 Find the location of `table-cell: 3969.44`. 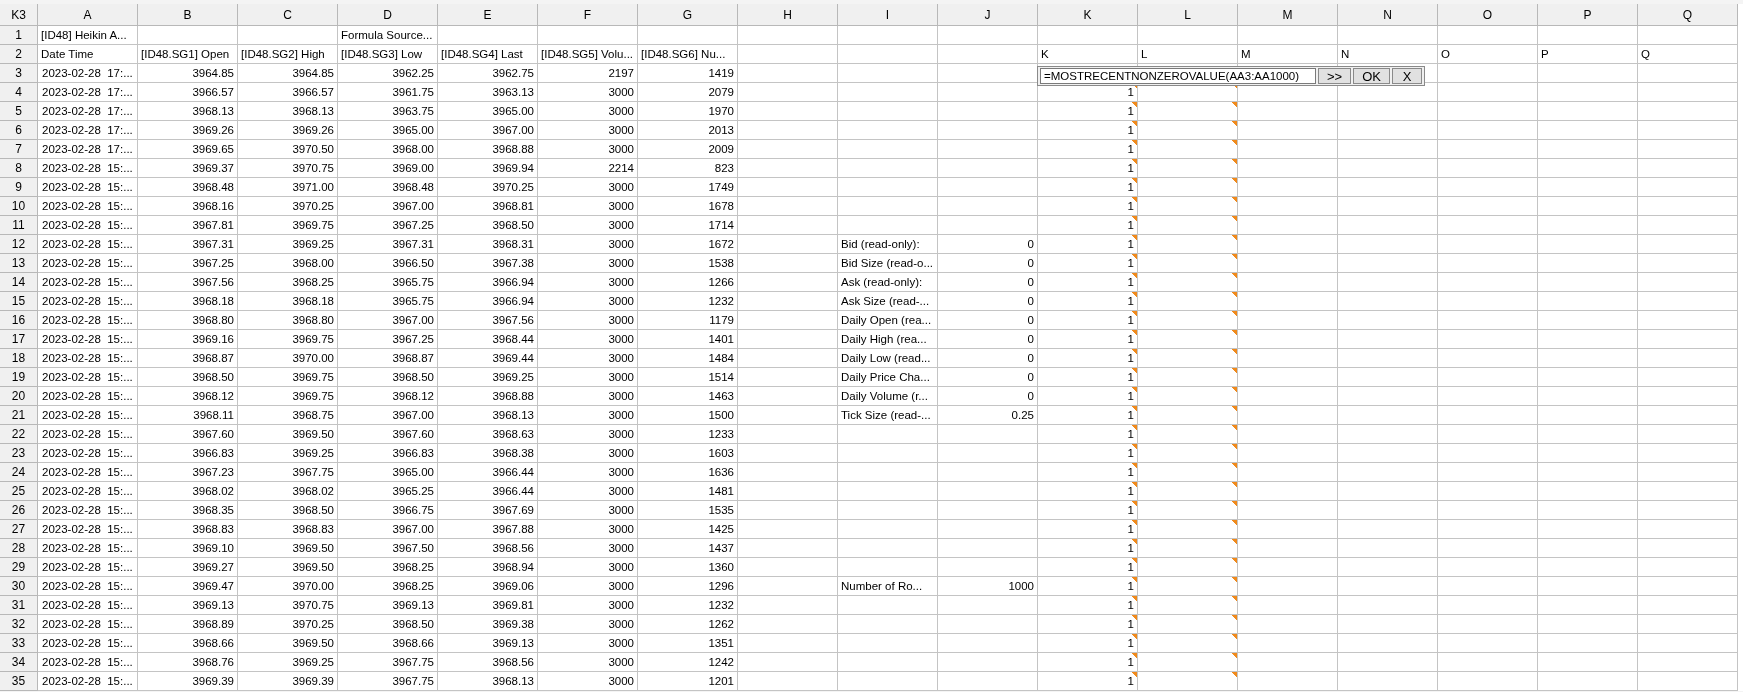

table-cell: 3969.44 is located at coordinates (488, 358).